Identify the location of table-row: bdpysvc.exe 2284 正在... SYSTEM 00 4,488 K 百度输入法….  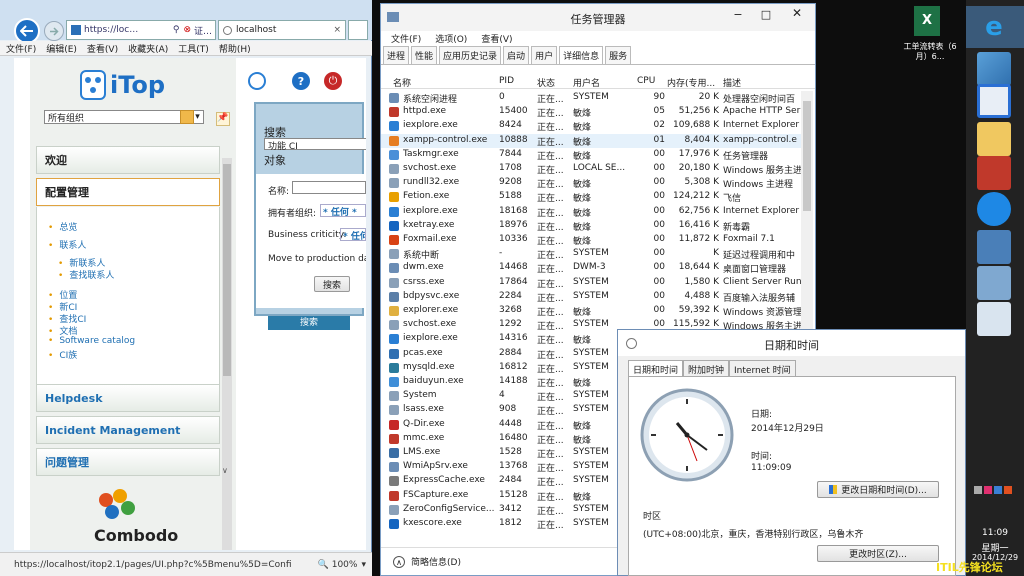
(591, 297).